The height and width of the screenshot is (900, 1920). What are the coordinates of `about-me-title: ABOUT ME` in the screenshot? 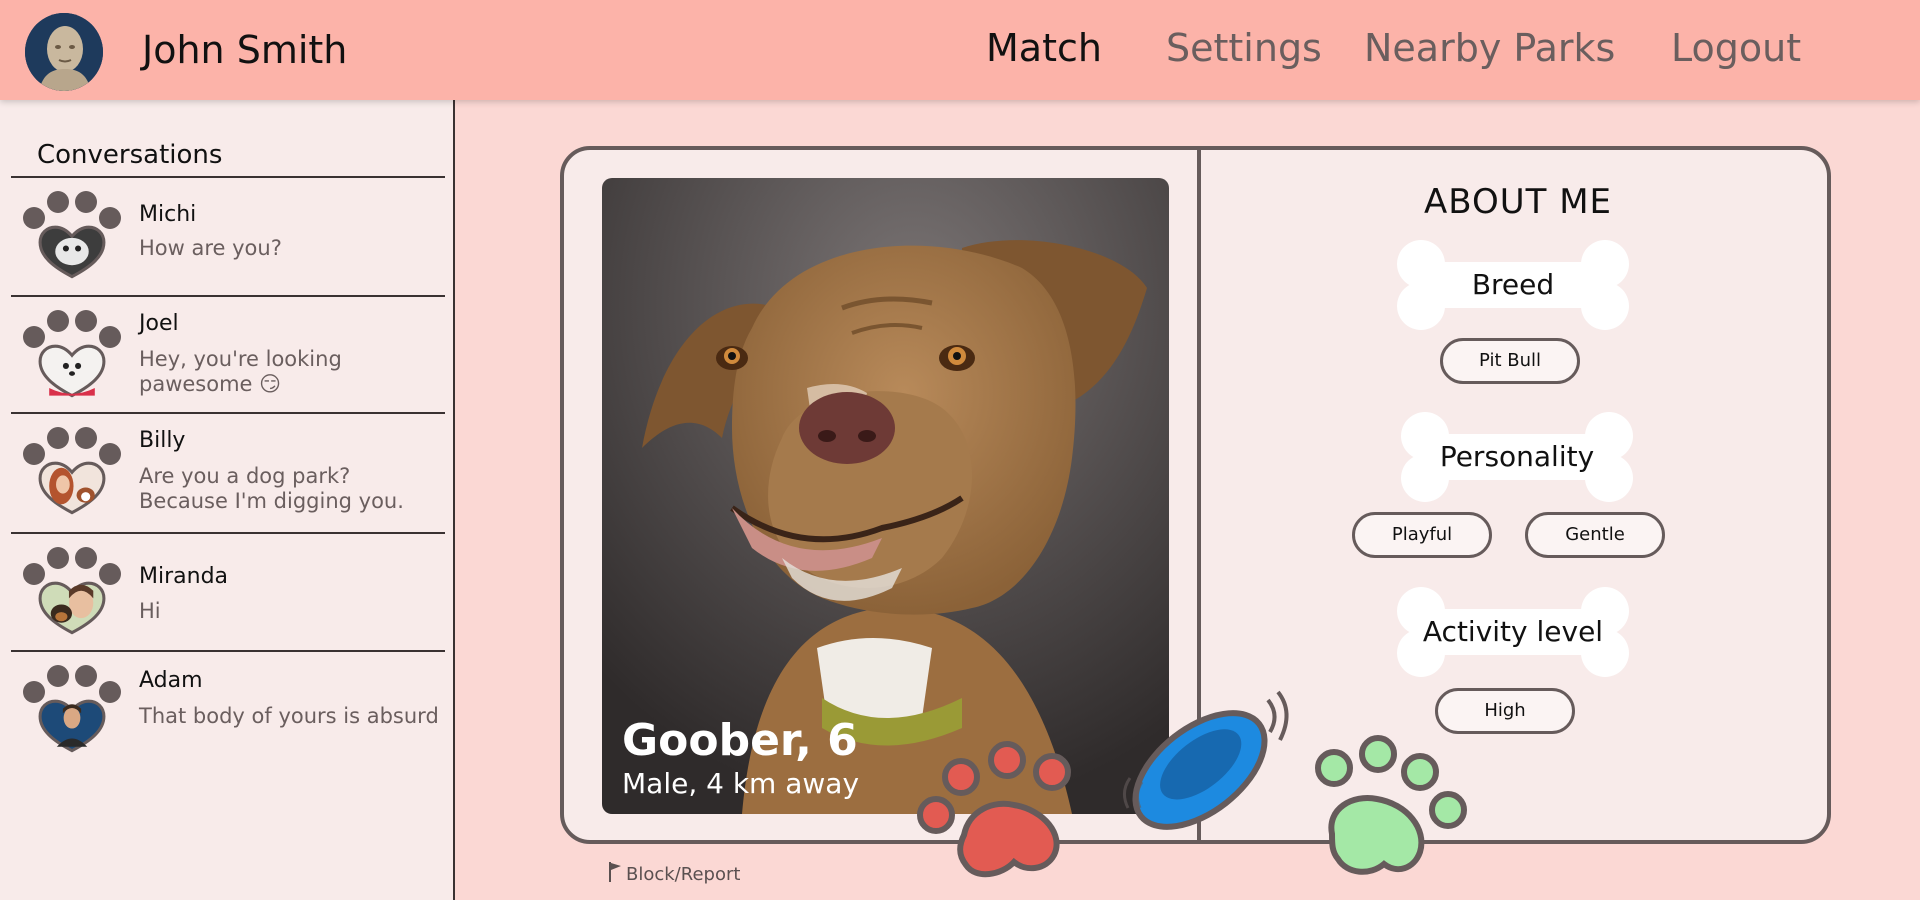 It's located at (1518, 202).